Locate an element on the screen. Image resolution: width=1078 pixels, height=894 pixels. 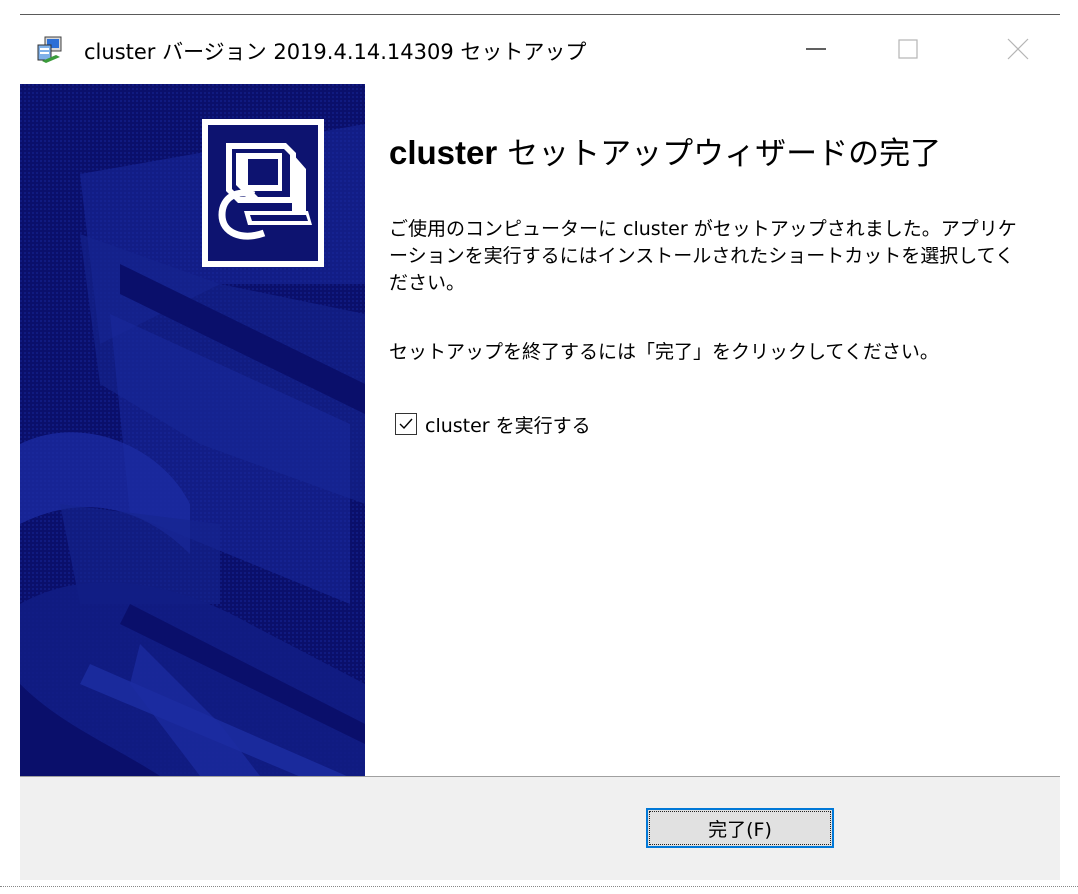
page-title-product: cluster is located at coordinates (443, 152).